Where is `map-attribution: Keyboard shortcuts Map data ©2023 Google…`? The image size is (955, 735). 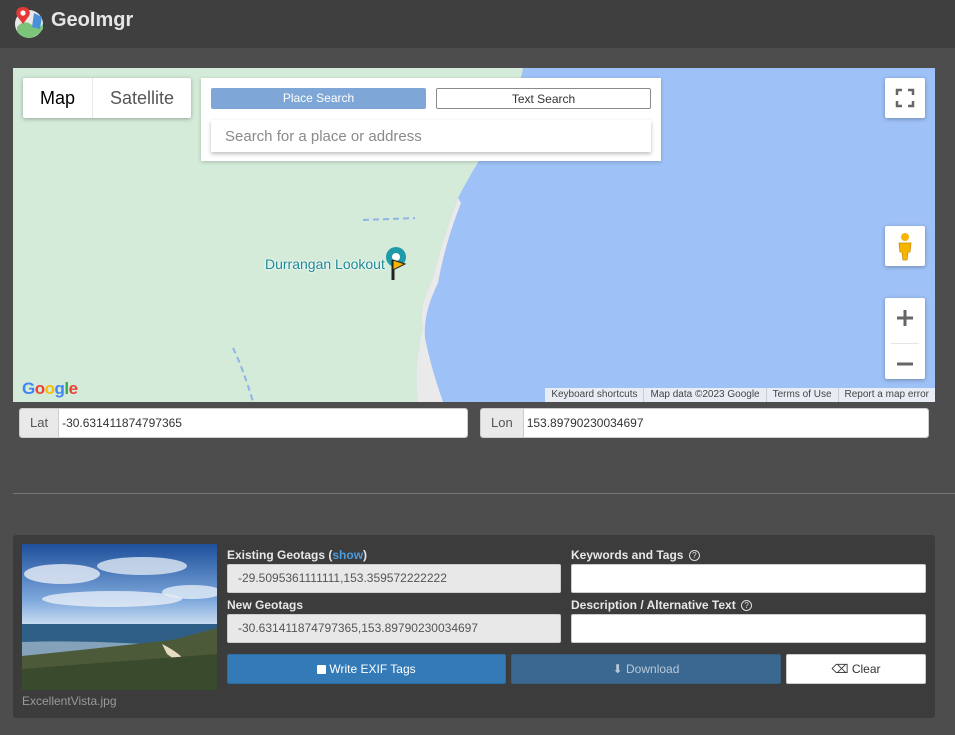 map-attribution: Keyboard shortcuts Map data ©2023 Google… is located at coordinates (740, 395).